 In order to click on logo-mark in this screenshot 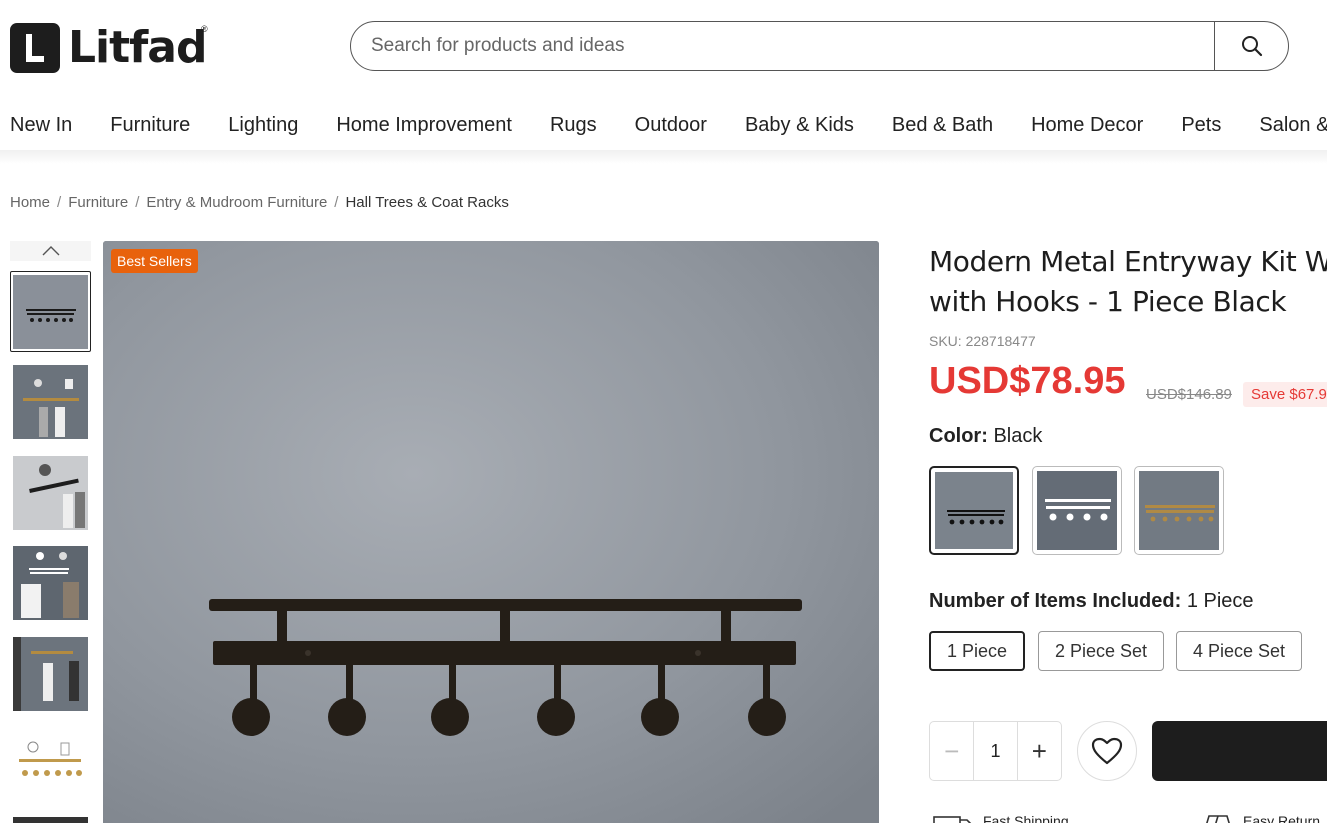, I will do `click(35, 48)`.